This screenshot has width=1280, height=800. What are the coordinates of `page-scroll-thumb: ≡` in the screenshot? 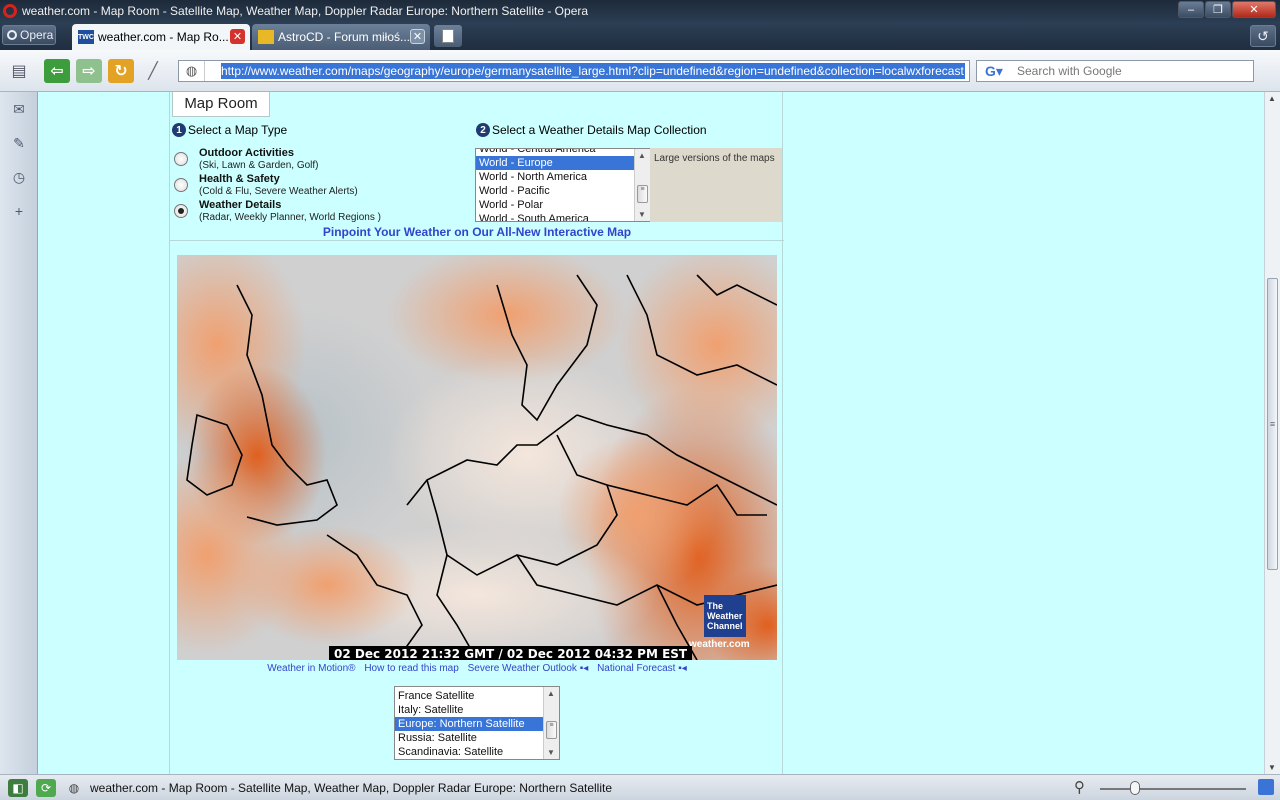 It's located at (1272, 424).